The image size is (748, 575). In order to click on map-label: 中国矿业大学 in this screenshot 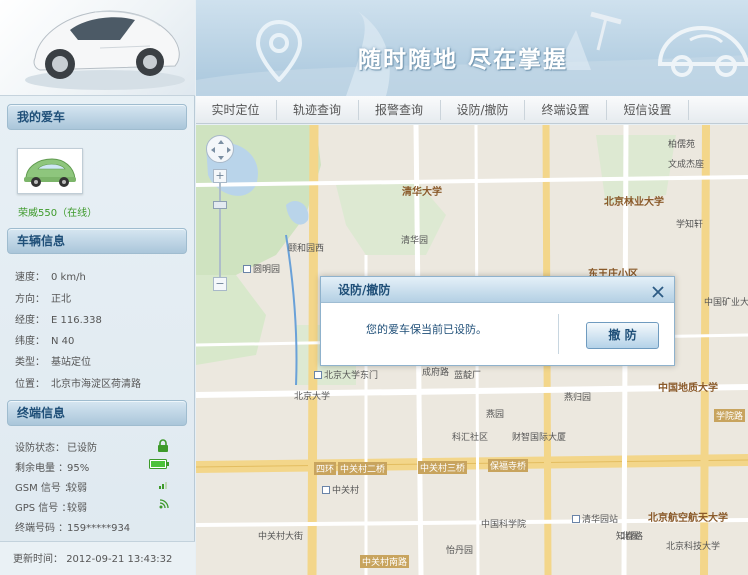, I will do `click(726, 303)`.